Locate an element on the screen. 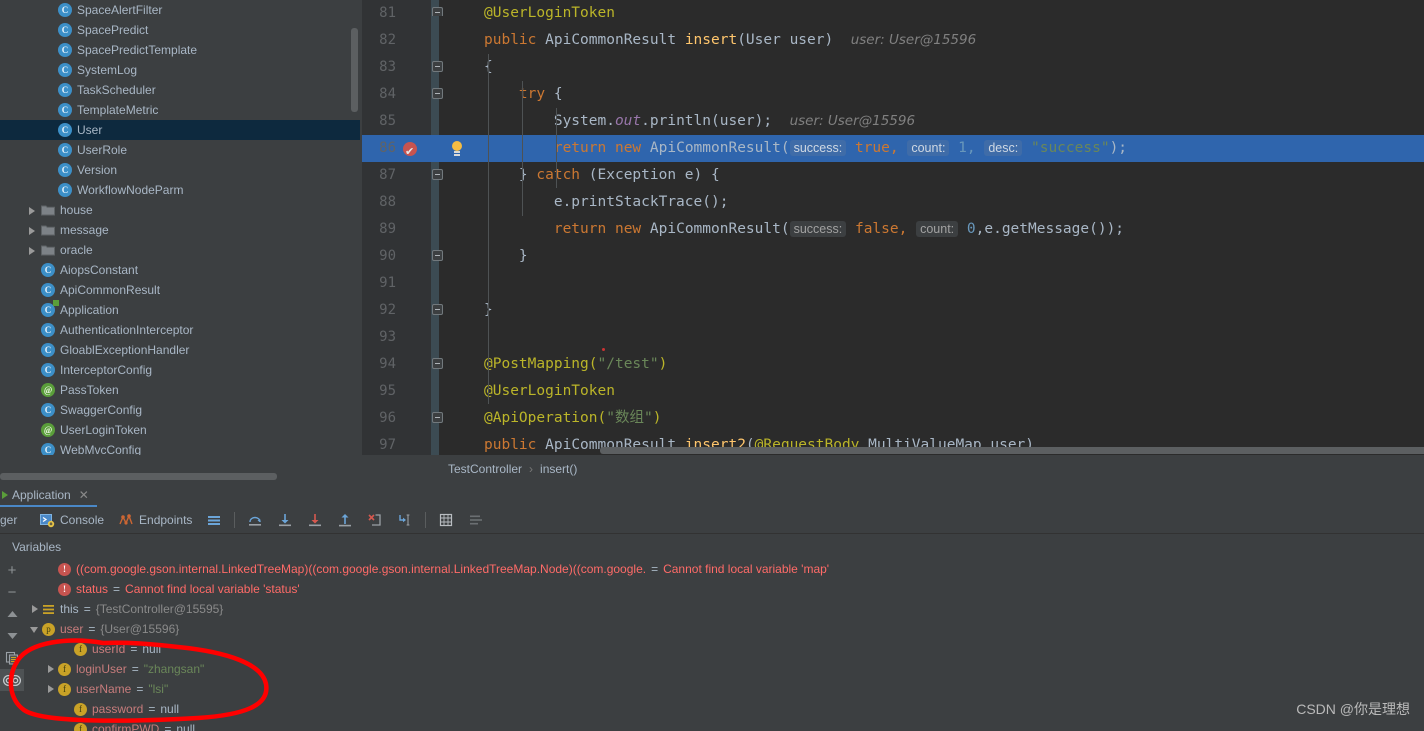  code-line: 90 } is located at coordinates (893, 256).